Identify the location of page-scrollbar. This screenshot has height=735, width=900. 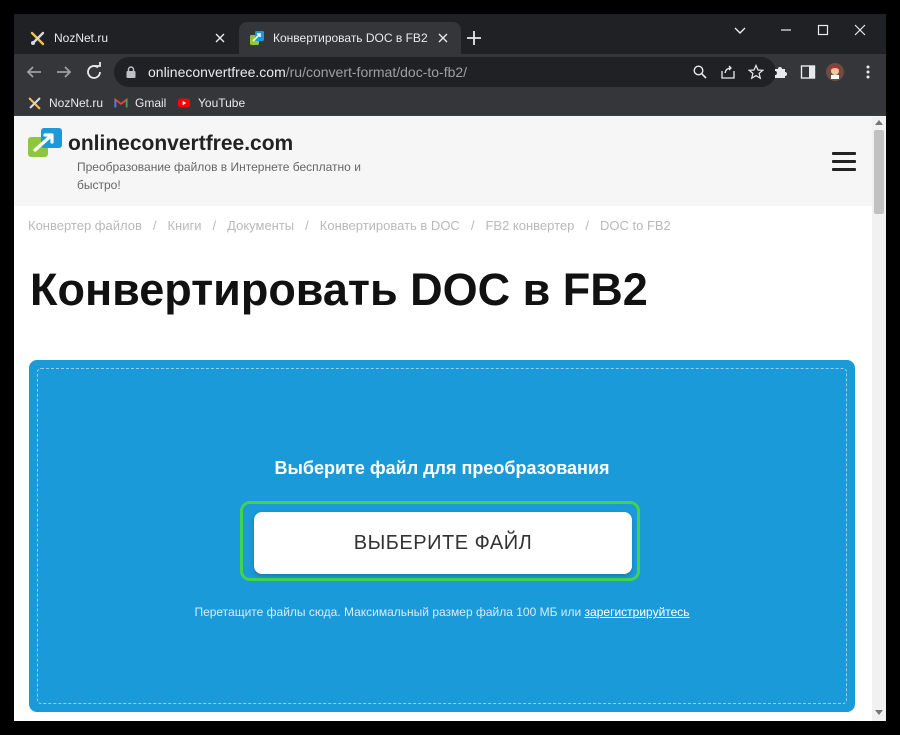
(879, 418).